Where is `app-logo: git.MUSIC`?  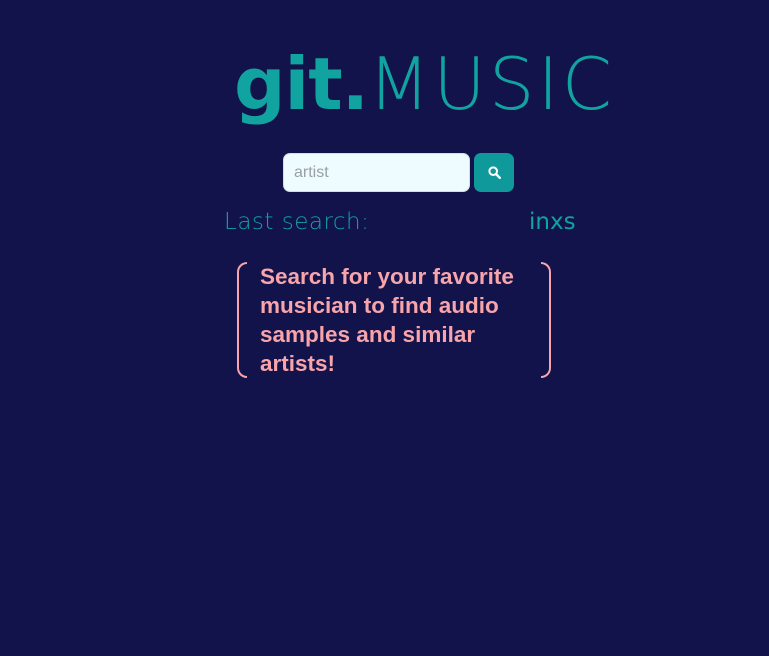 app-logo: git.MUSIC is located at coordinates (424, 84).